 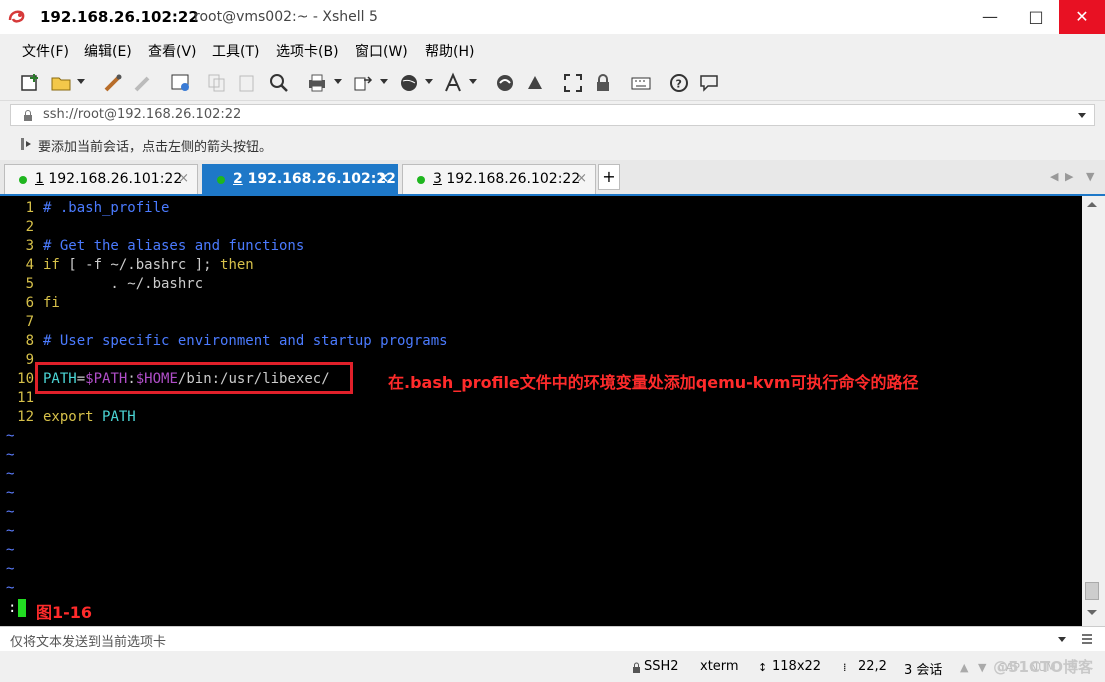 I want to click on session-properties-icon, so click(x=181, y=83).